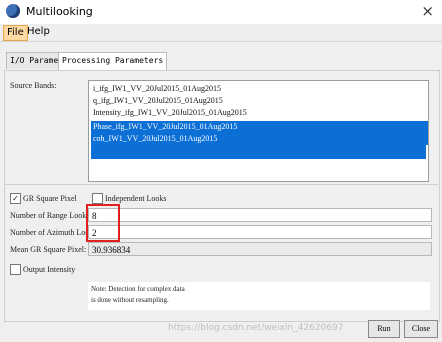  I want to click on mean-gr-field: 30.936834, so click(260, 249).